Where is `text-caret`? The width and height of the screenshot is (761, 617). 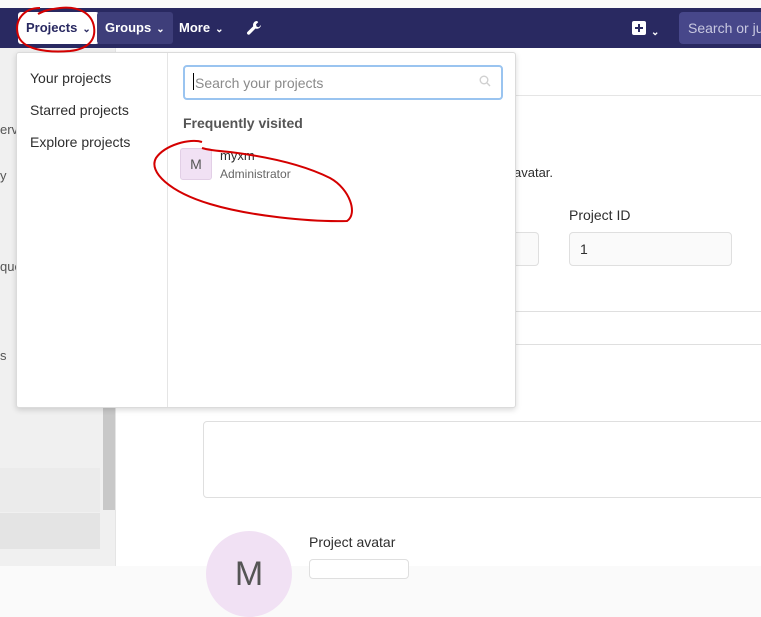
text-caret is located at coordinates (193, 81).